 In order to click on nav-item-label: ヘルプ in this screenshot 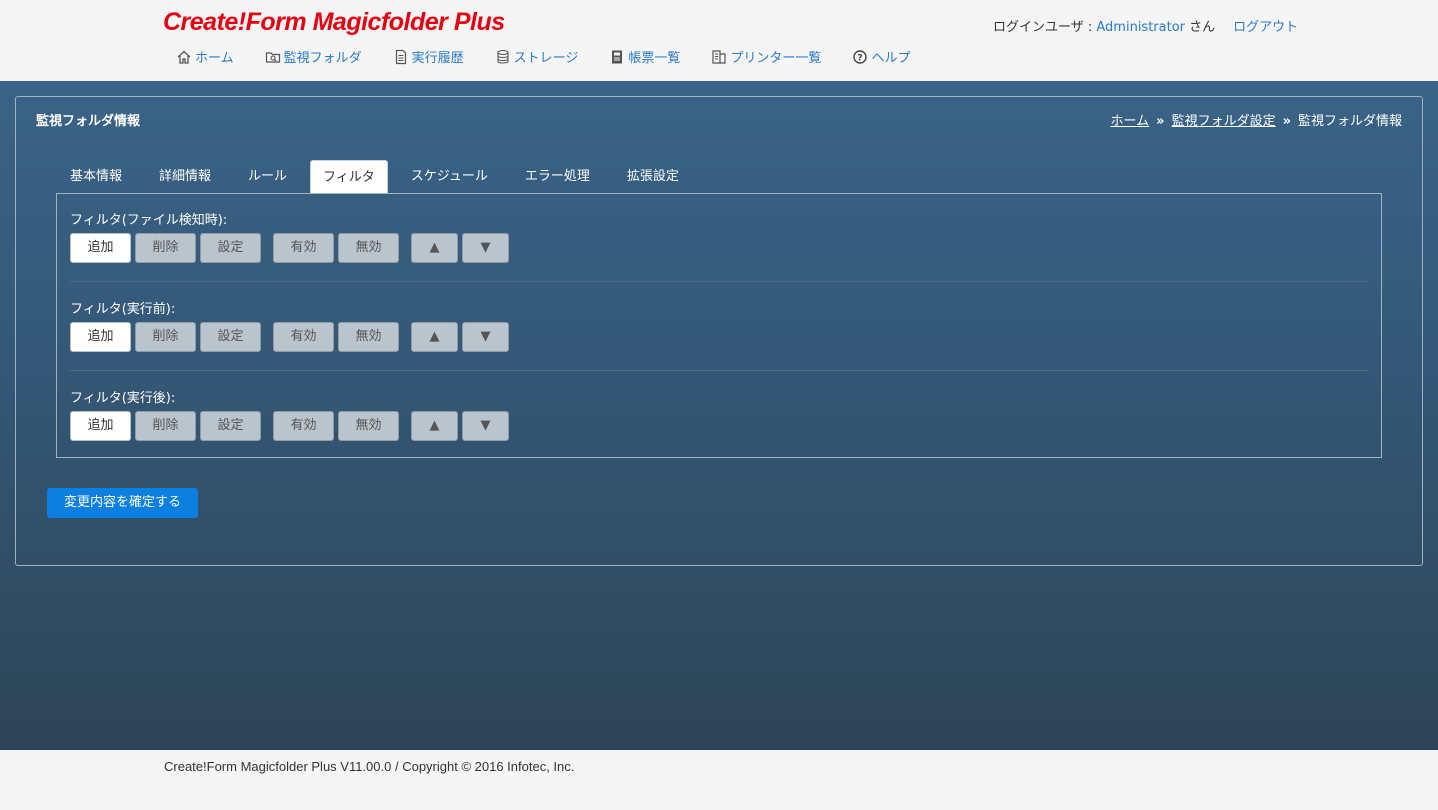, I will do `click(891, 58)`.